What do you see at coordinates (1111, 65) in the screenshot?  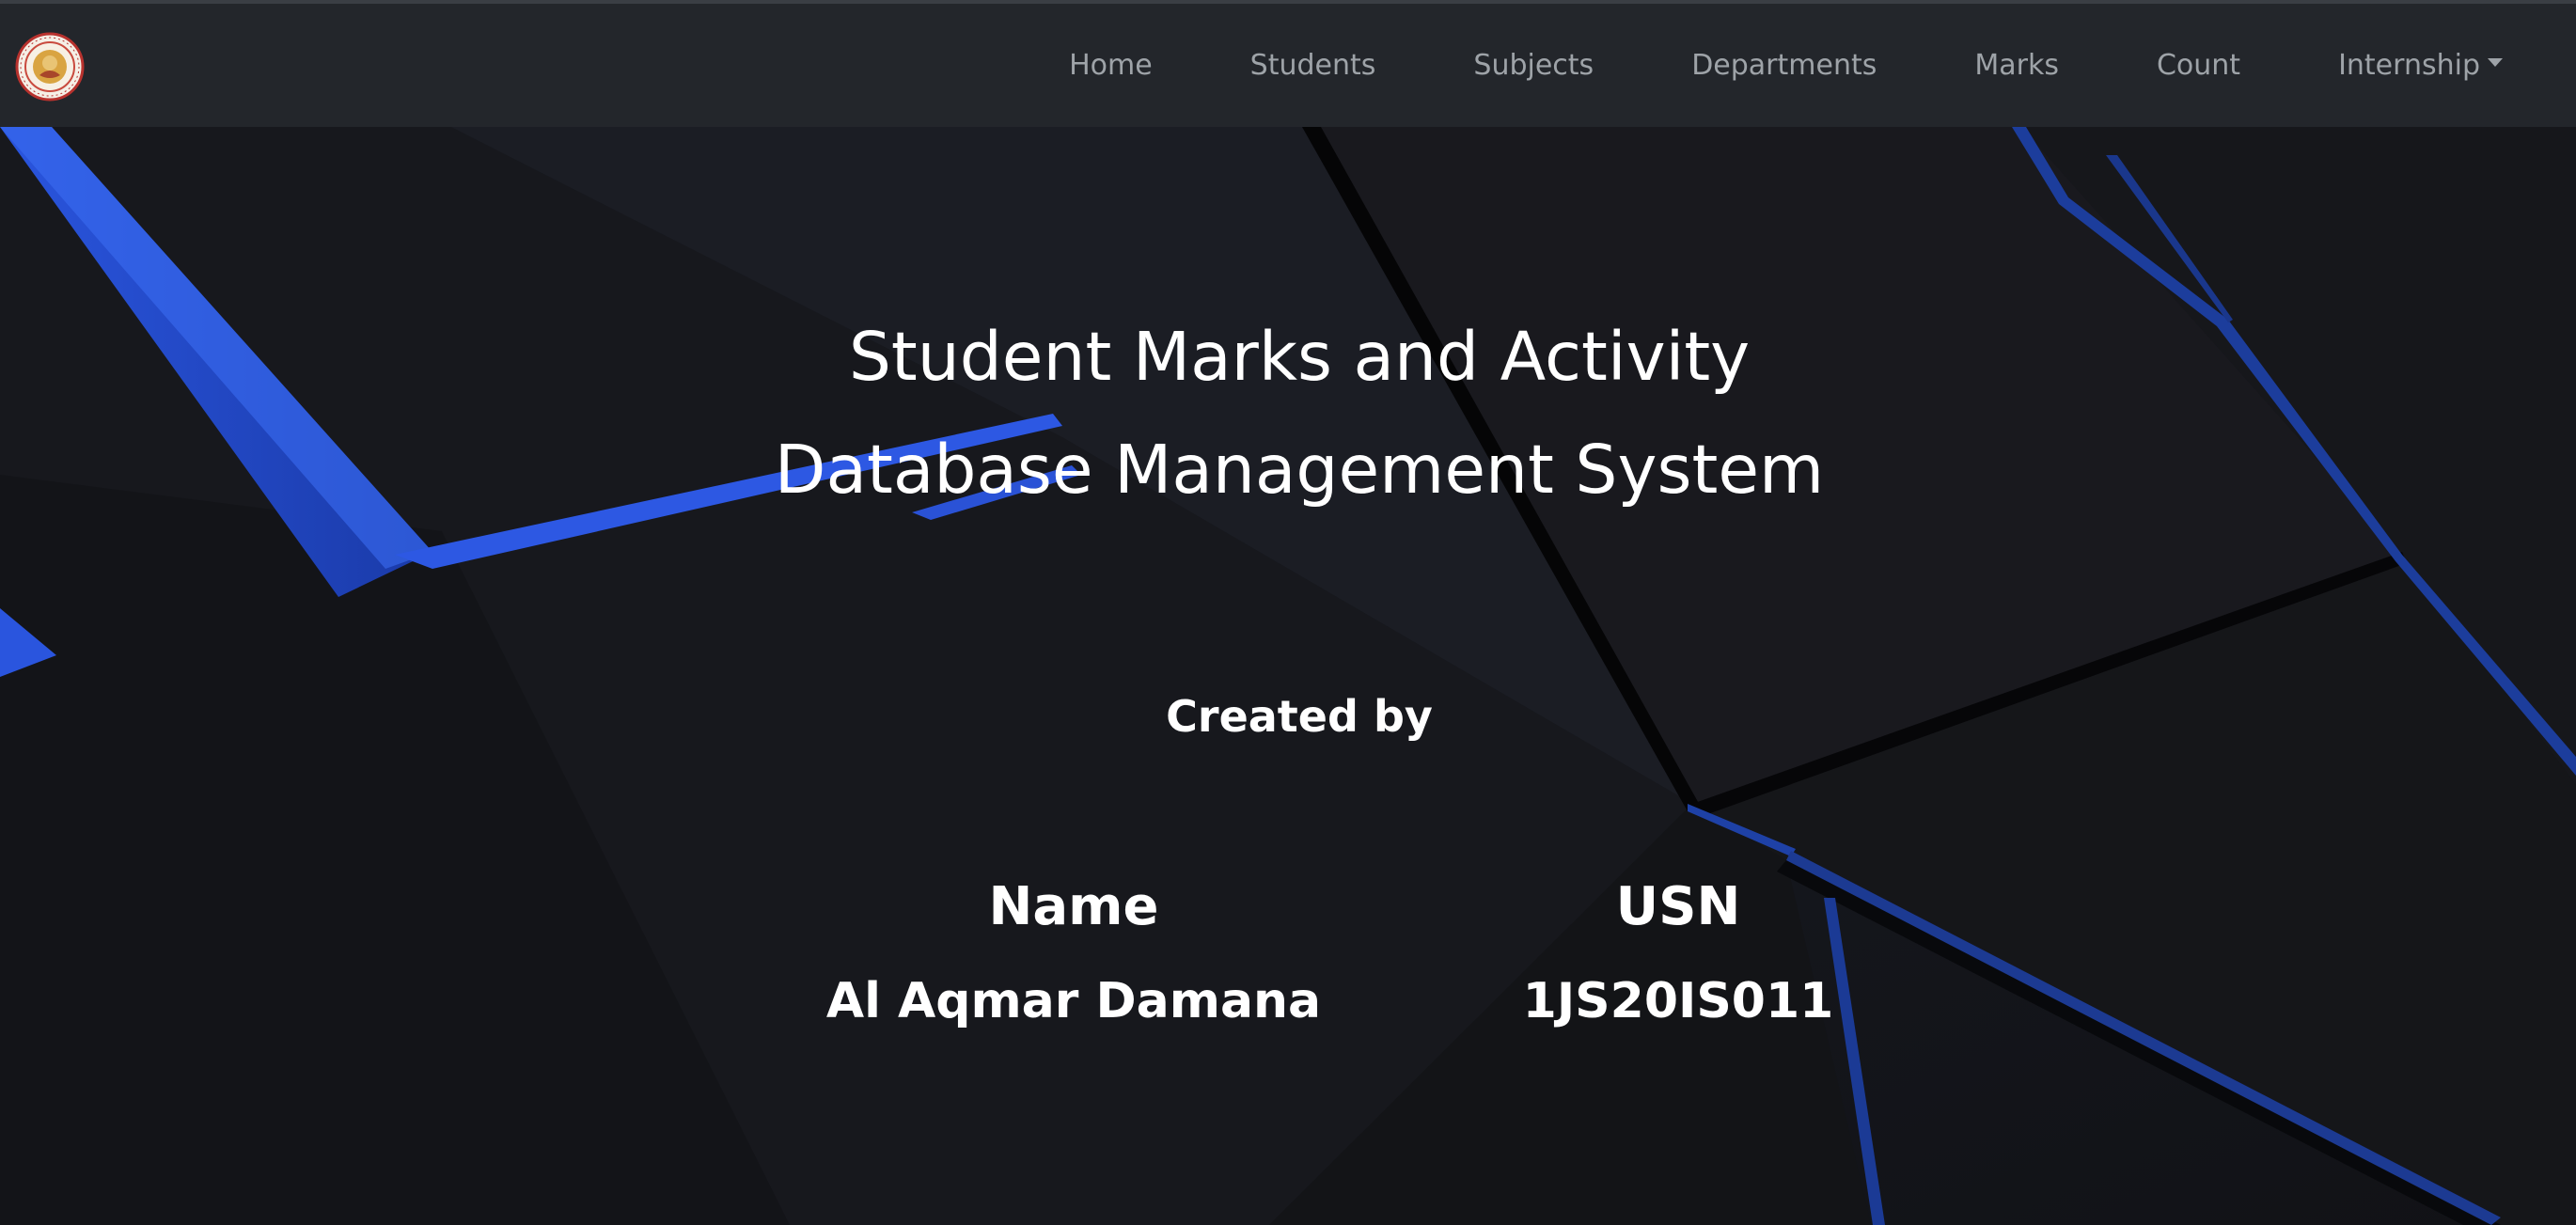 I see `nav-home: Home` at bounding box center [1111, 65].